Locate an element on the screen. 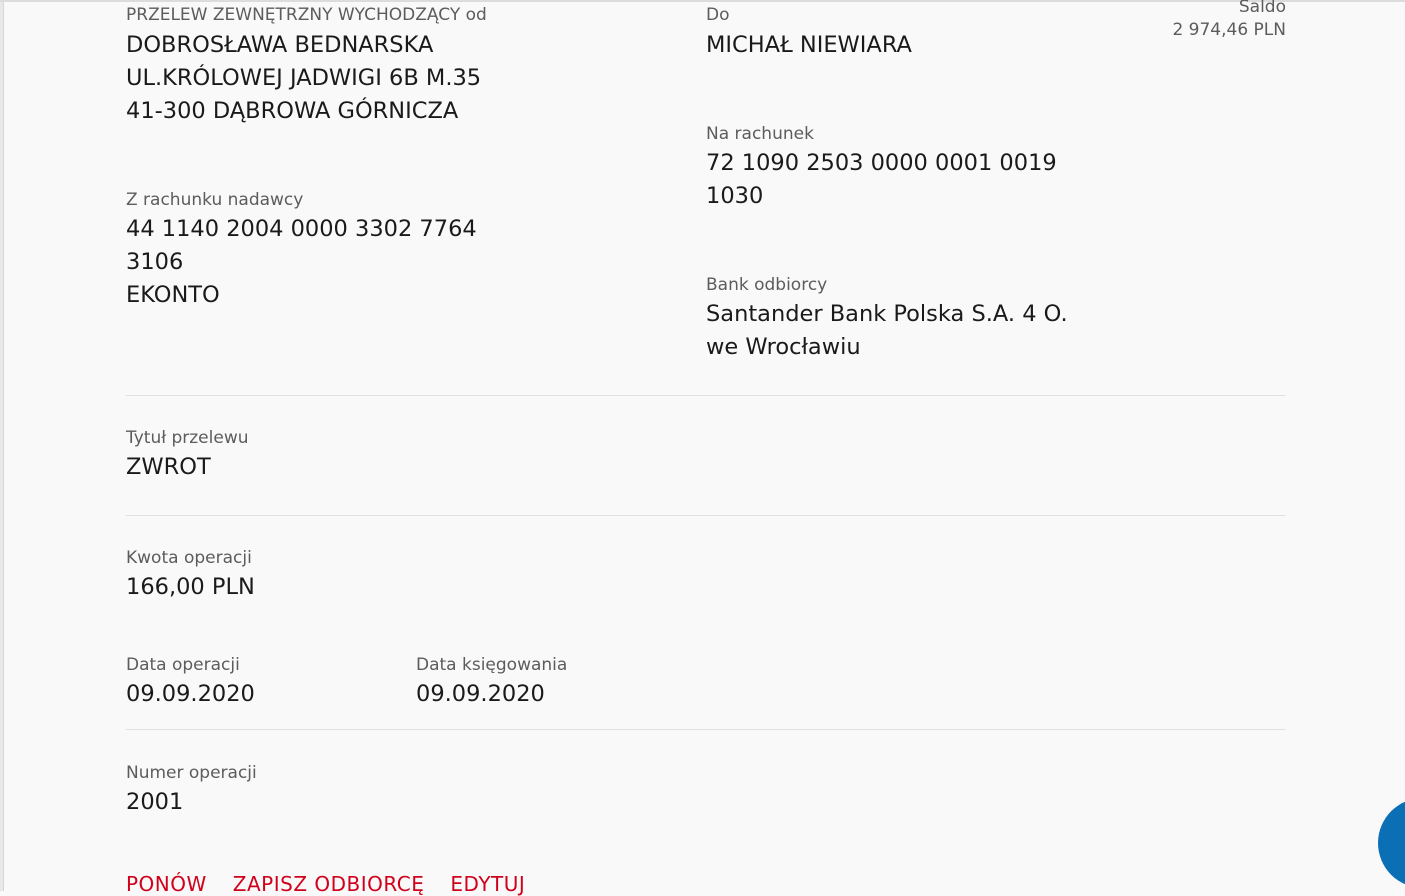  recipient-account-number-cont: 1030 is located at coordinates (735, 196).